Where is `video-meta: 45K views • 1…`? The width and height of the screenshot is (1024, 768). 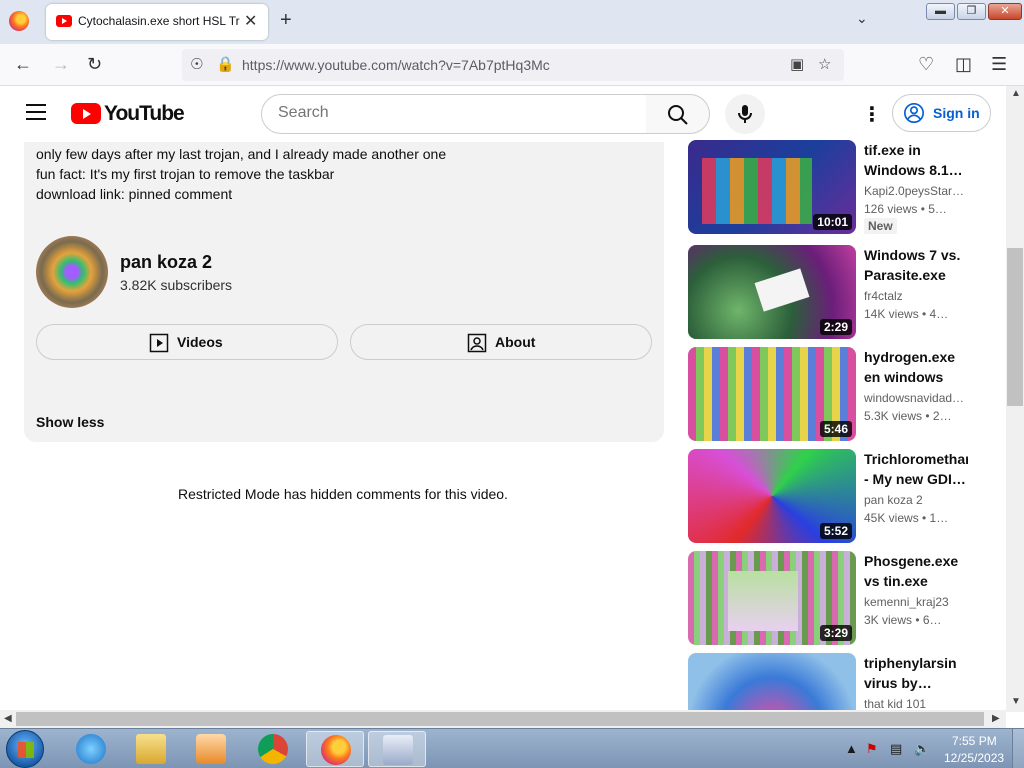 video-meta: 45K views • 1… is located at coordinates (906, 518).